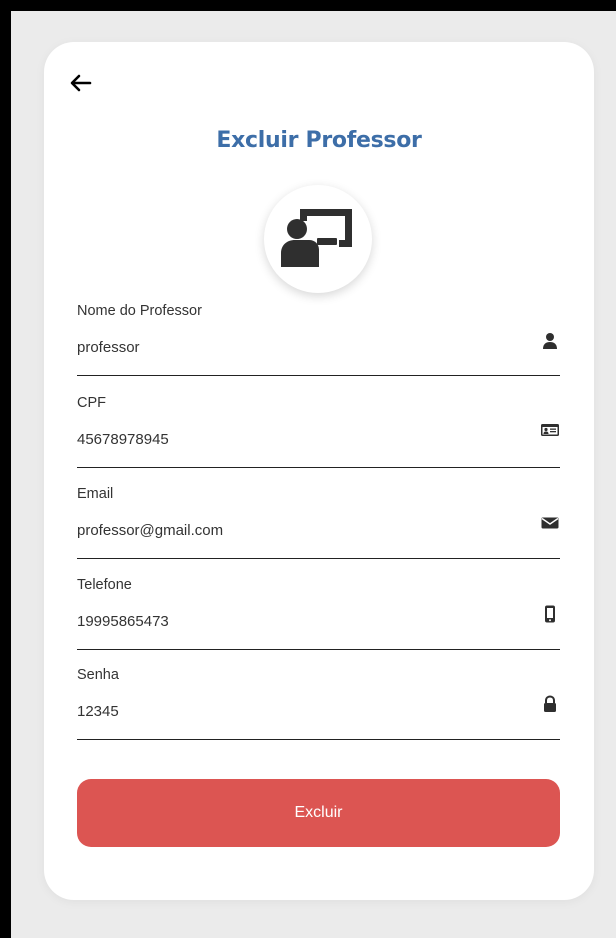  I want to click on chalkboard-teacher-icon, so click(316, 238).